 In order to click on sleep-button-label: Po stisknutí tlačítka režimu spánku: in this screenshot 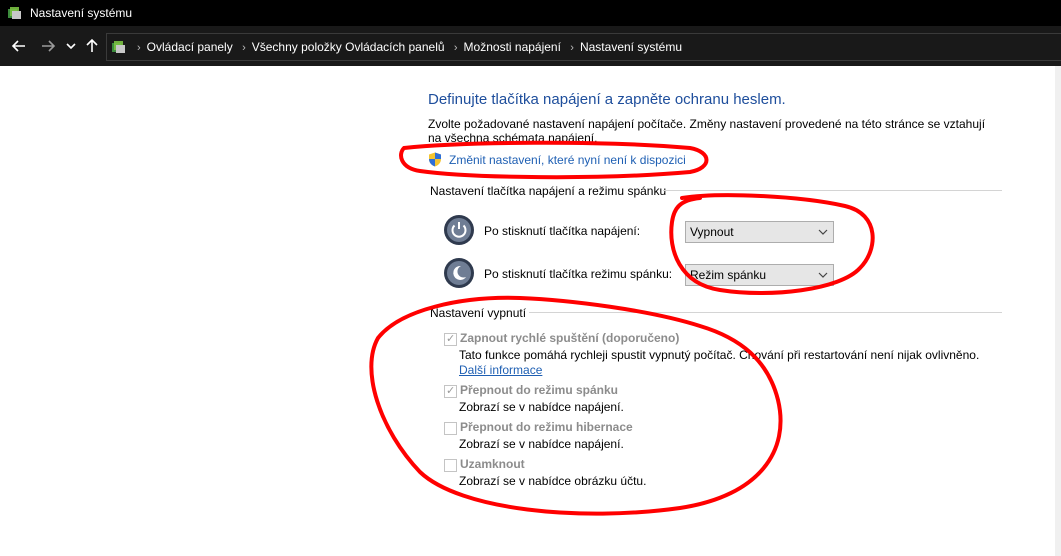, I will do `click(578, 274)`.